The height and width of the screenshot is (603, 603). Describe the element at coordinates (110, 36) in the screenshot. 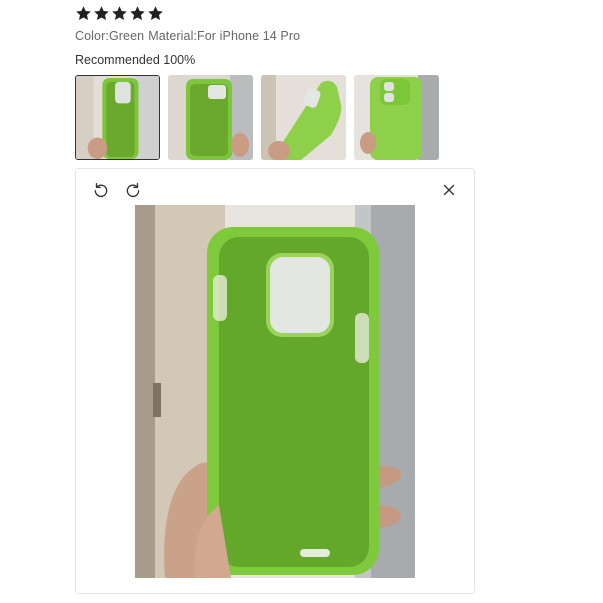

I see `color-spec: Color:Green` at that location.